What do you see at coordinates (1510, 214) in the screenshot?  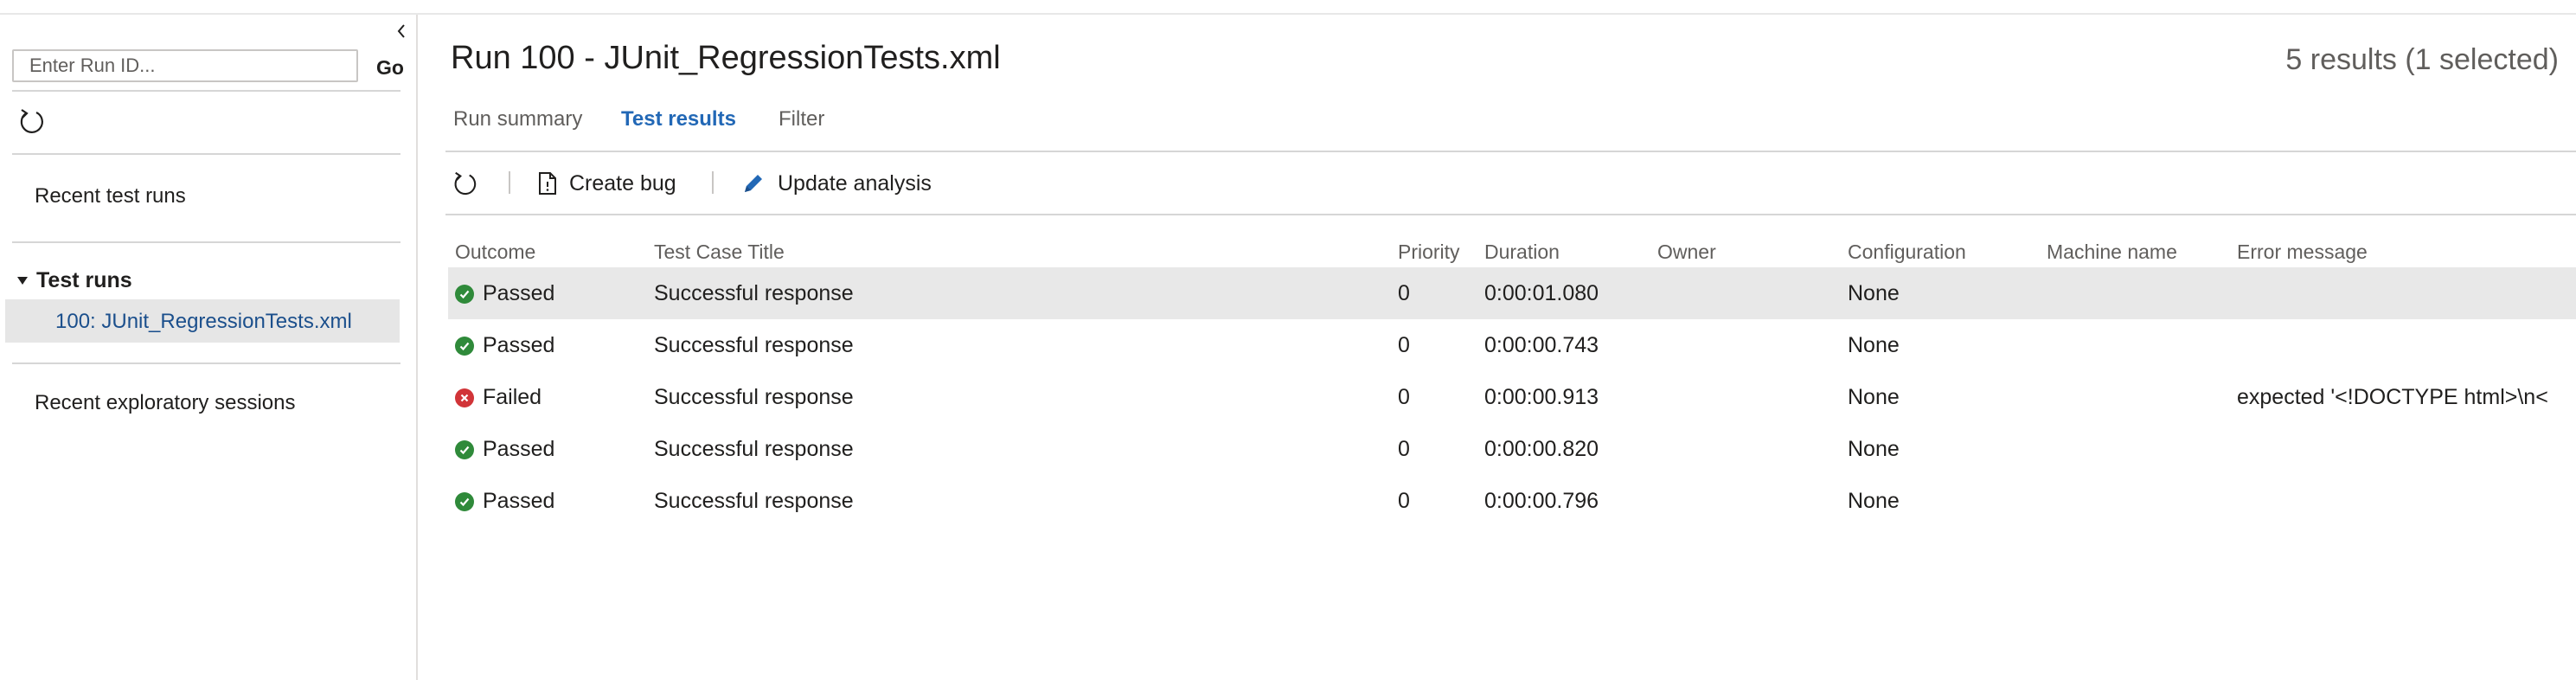 I see `toolbar-divider` at bounding box center [1510, 214].